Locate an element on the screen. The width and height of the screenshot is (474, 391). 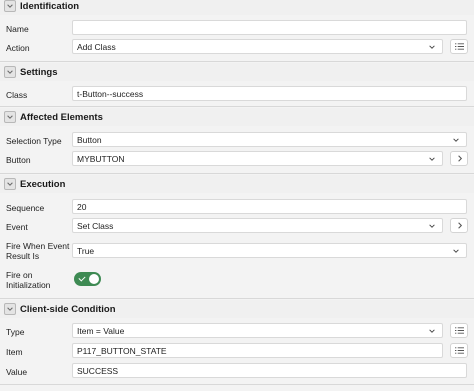
action-label: Action is located at coordinates (18, 48).